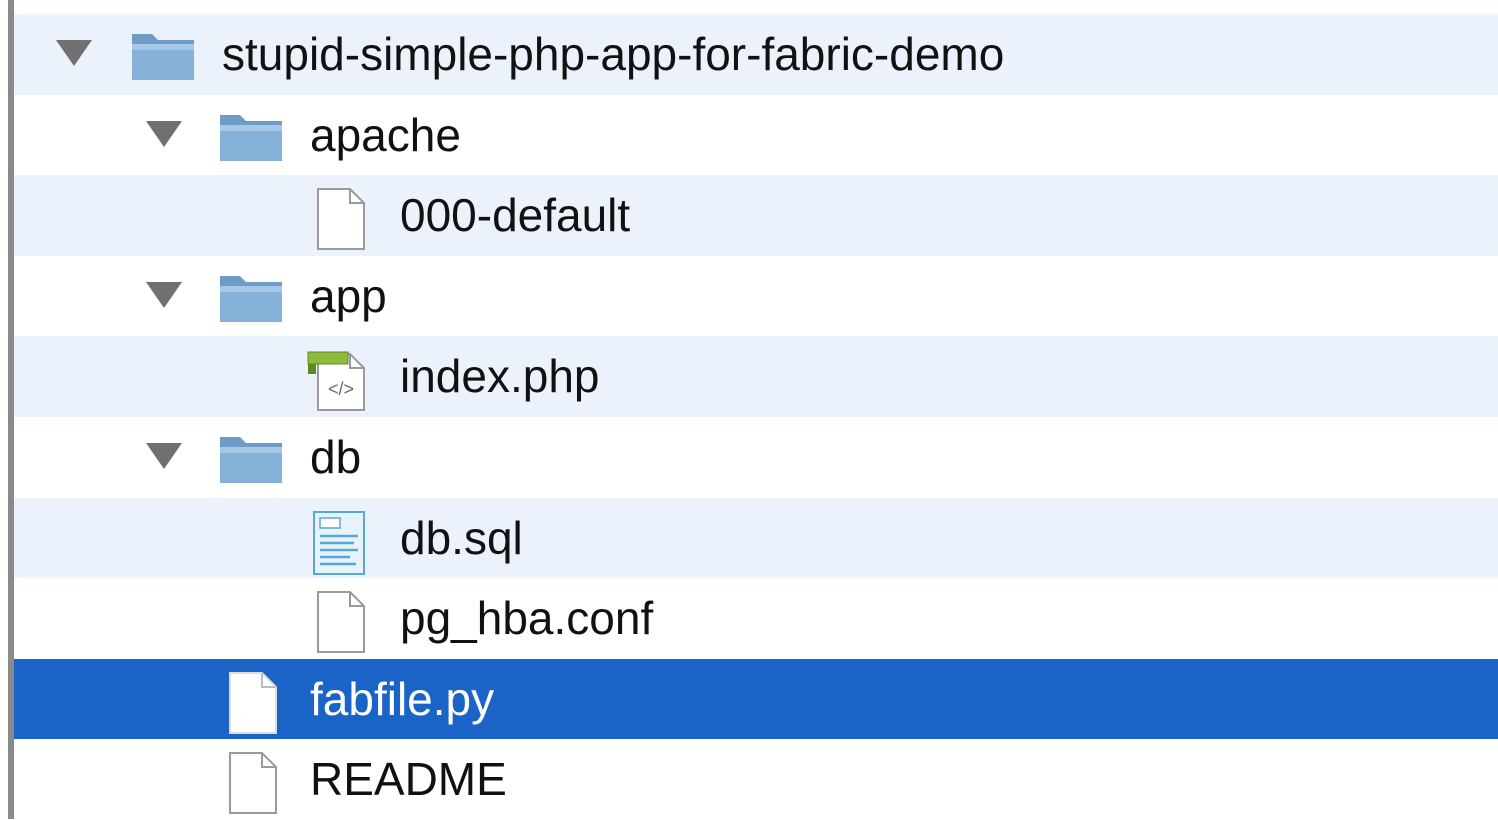  What do you see at coordinates (756, 376) in the screenshot?
I see `tree-row-file-index-php: </> index.php` at bounding box center [756, 376].